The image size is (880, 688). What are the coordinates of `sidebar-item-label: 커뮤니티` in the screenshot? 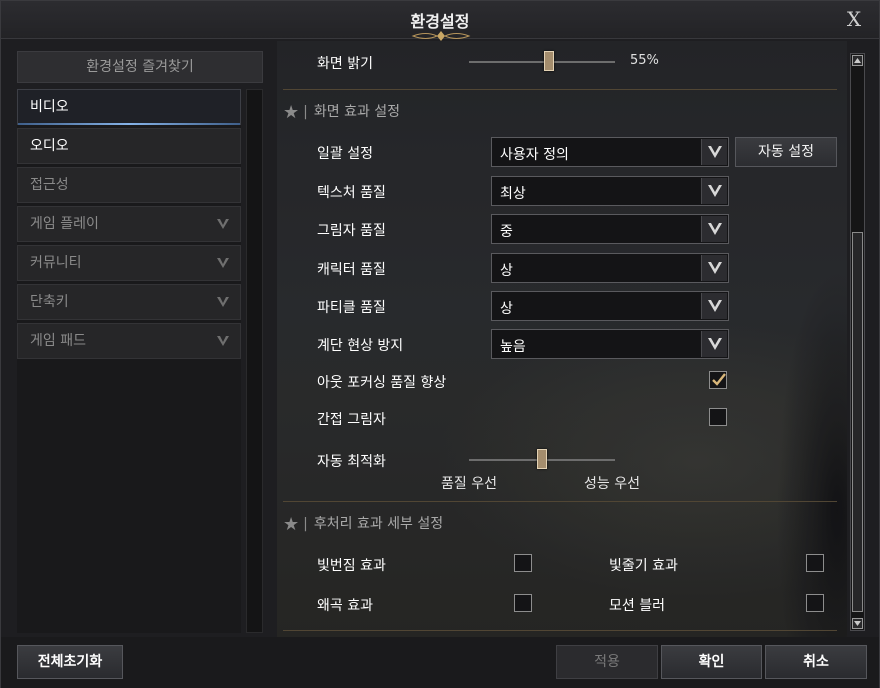 It's located at (56, 263).